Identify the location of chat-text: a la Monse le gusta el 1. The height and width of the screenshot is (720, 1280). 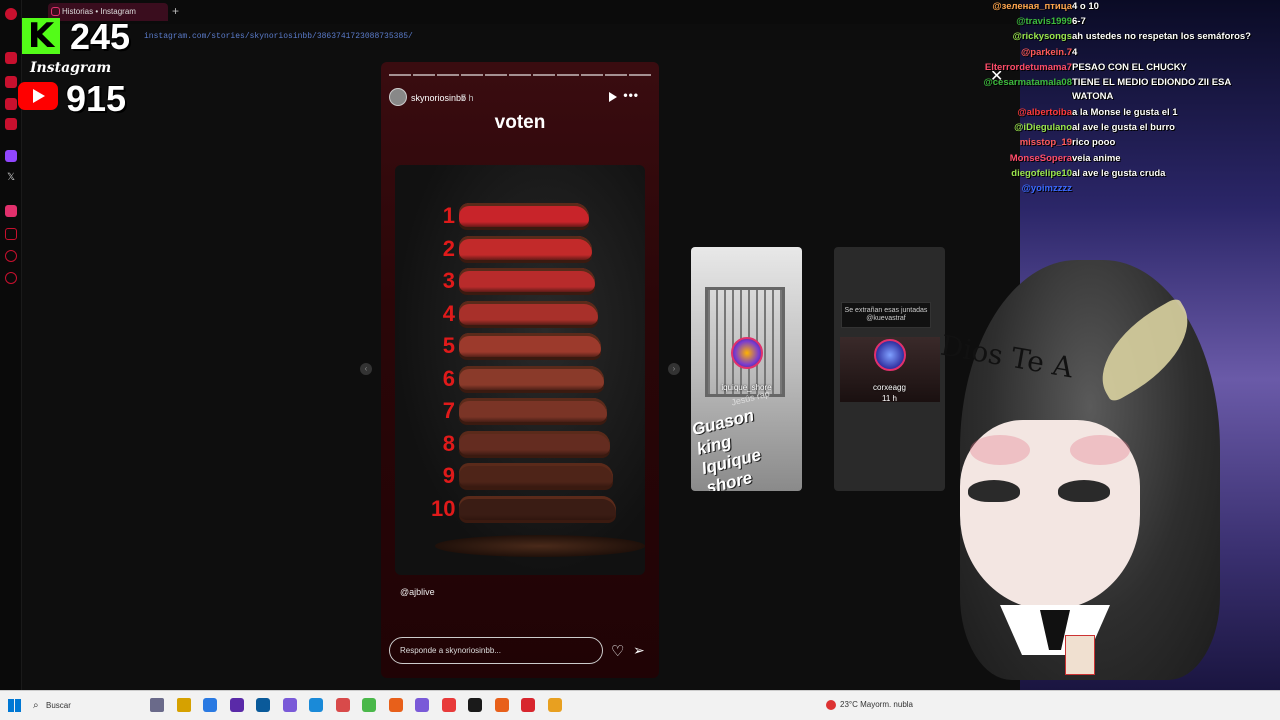
(1125, 112).